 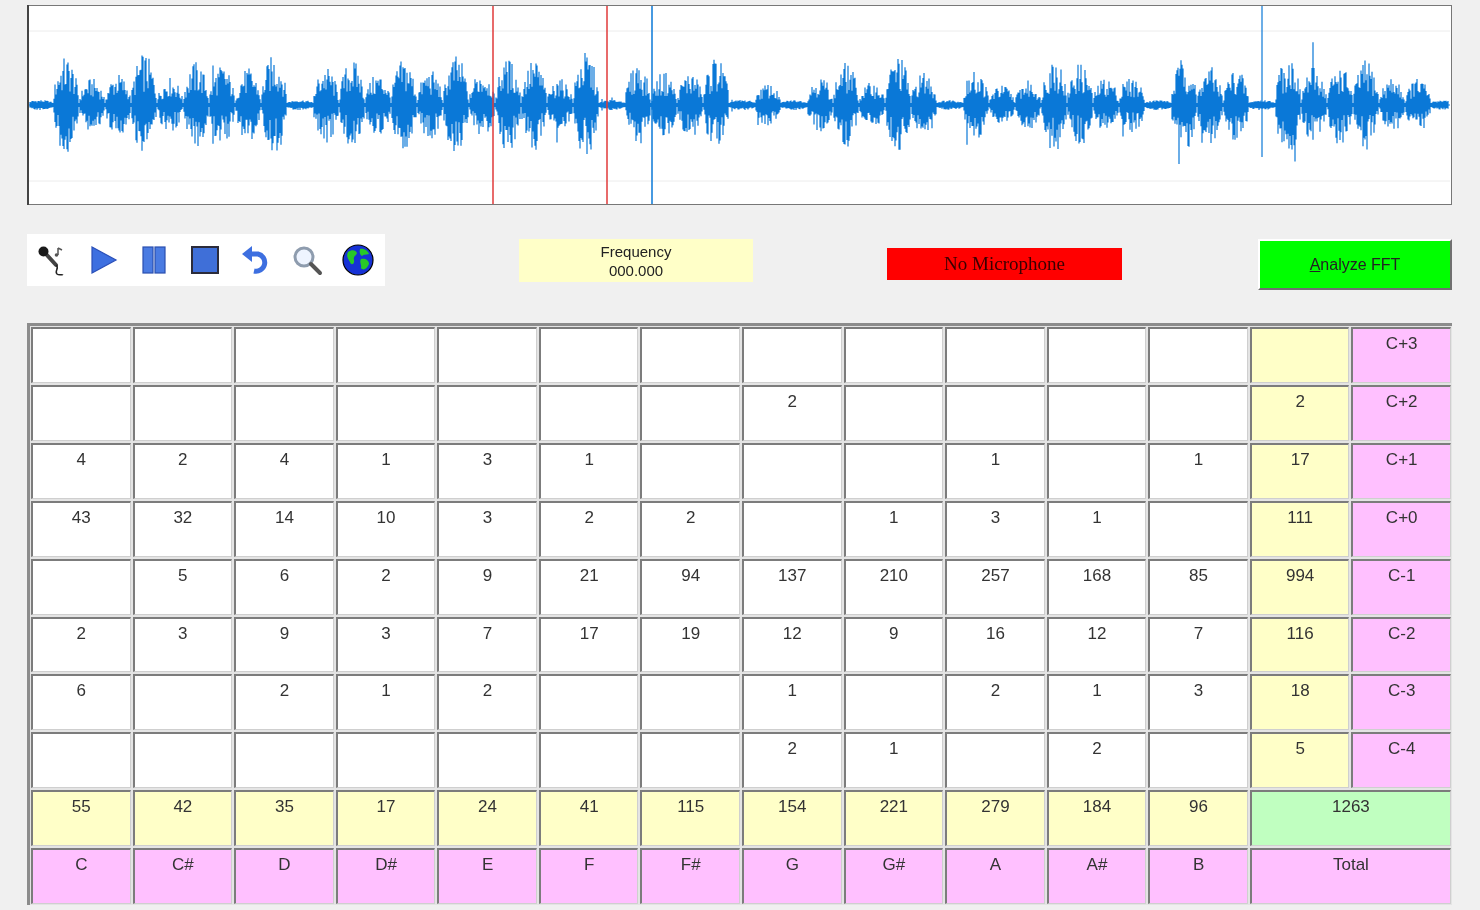 I want to click on octave-header-cell: C+0, so click(x=1401, y=528).